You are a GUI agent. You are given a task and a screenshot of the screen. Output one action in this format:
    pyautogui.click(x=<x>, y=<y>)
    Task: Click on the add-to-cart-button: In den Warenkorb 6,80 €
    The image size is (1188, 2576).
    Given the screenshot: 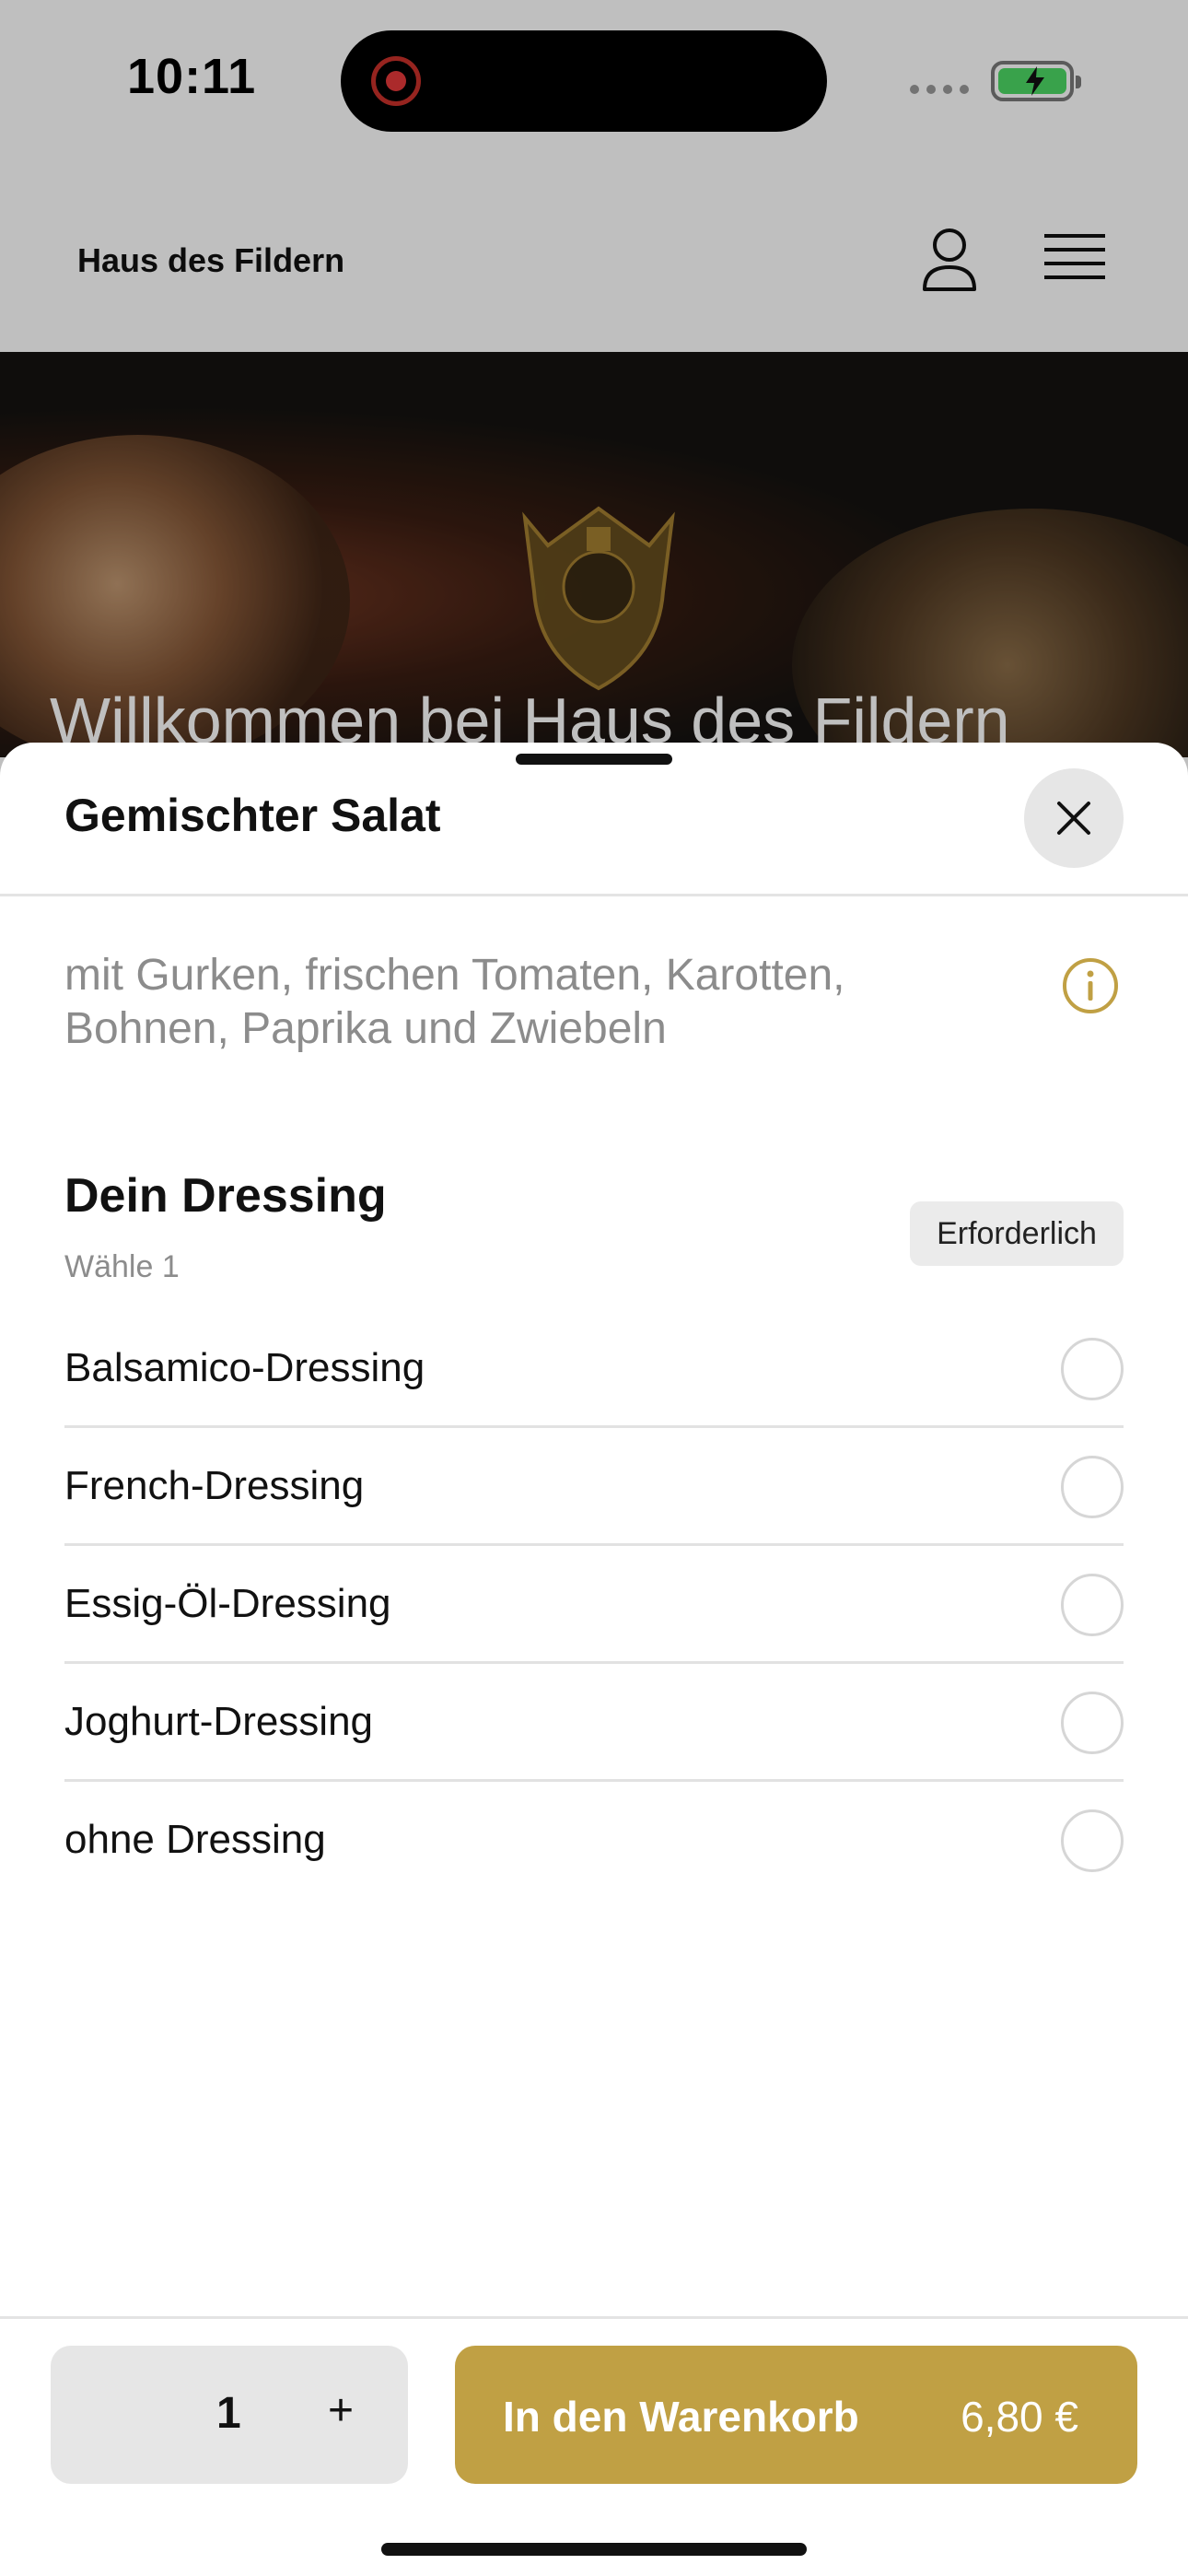 What is the action you would take?
    pyautogui.click(x=796, y=2415)
    